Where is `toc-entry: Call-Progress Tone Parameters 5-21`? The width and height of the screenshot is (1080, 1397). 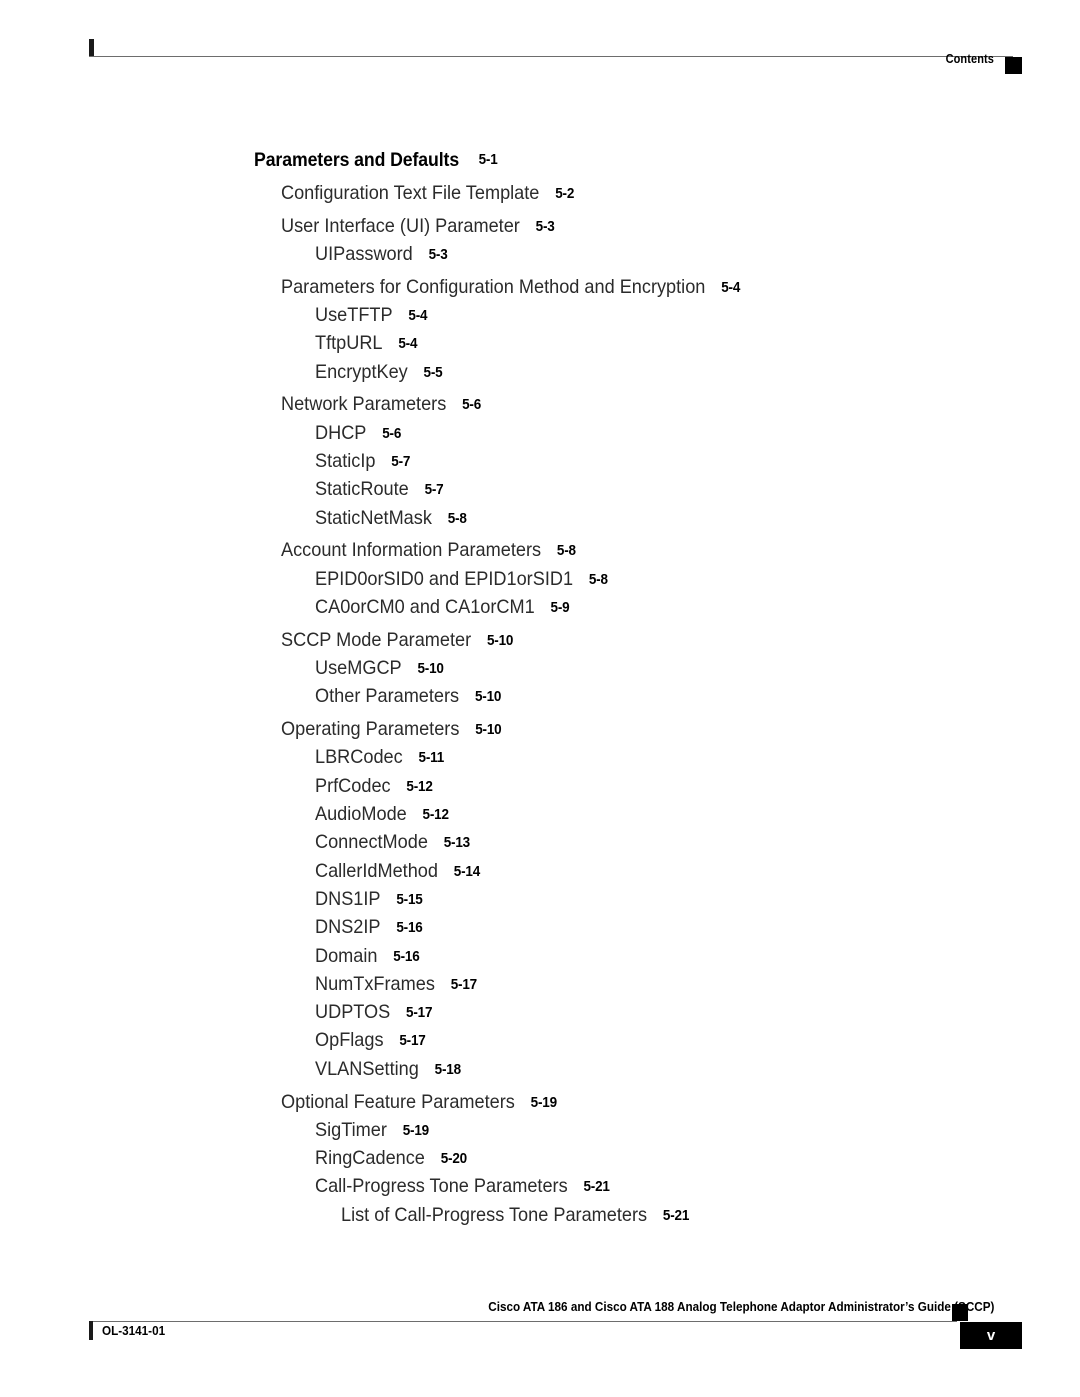
toc-entry: Call-Progress Tone Parameters 5-21 is located at coordinates (670, 1186).